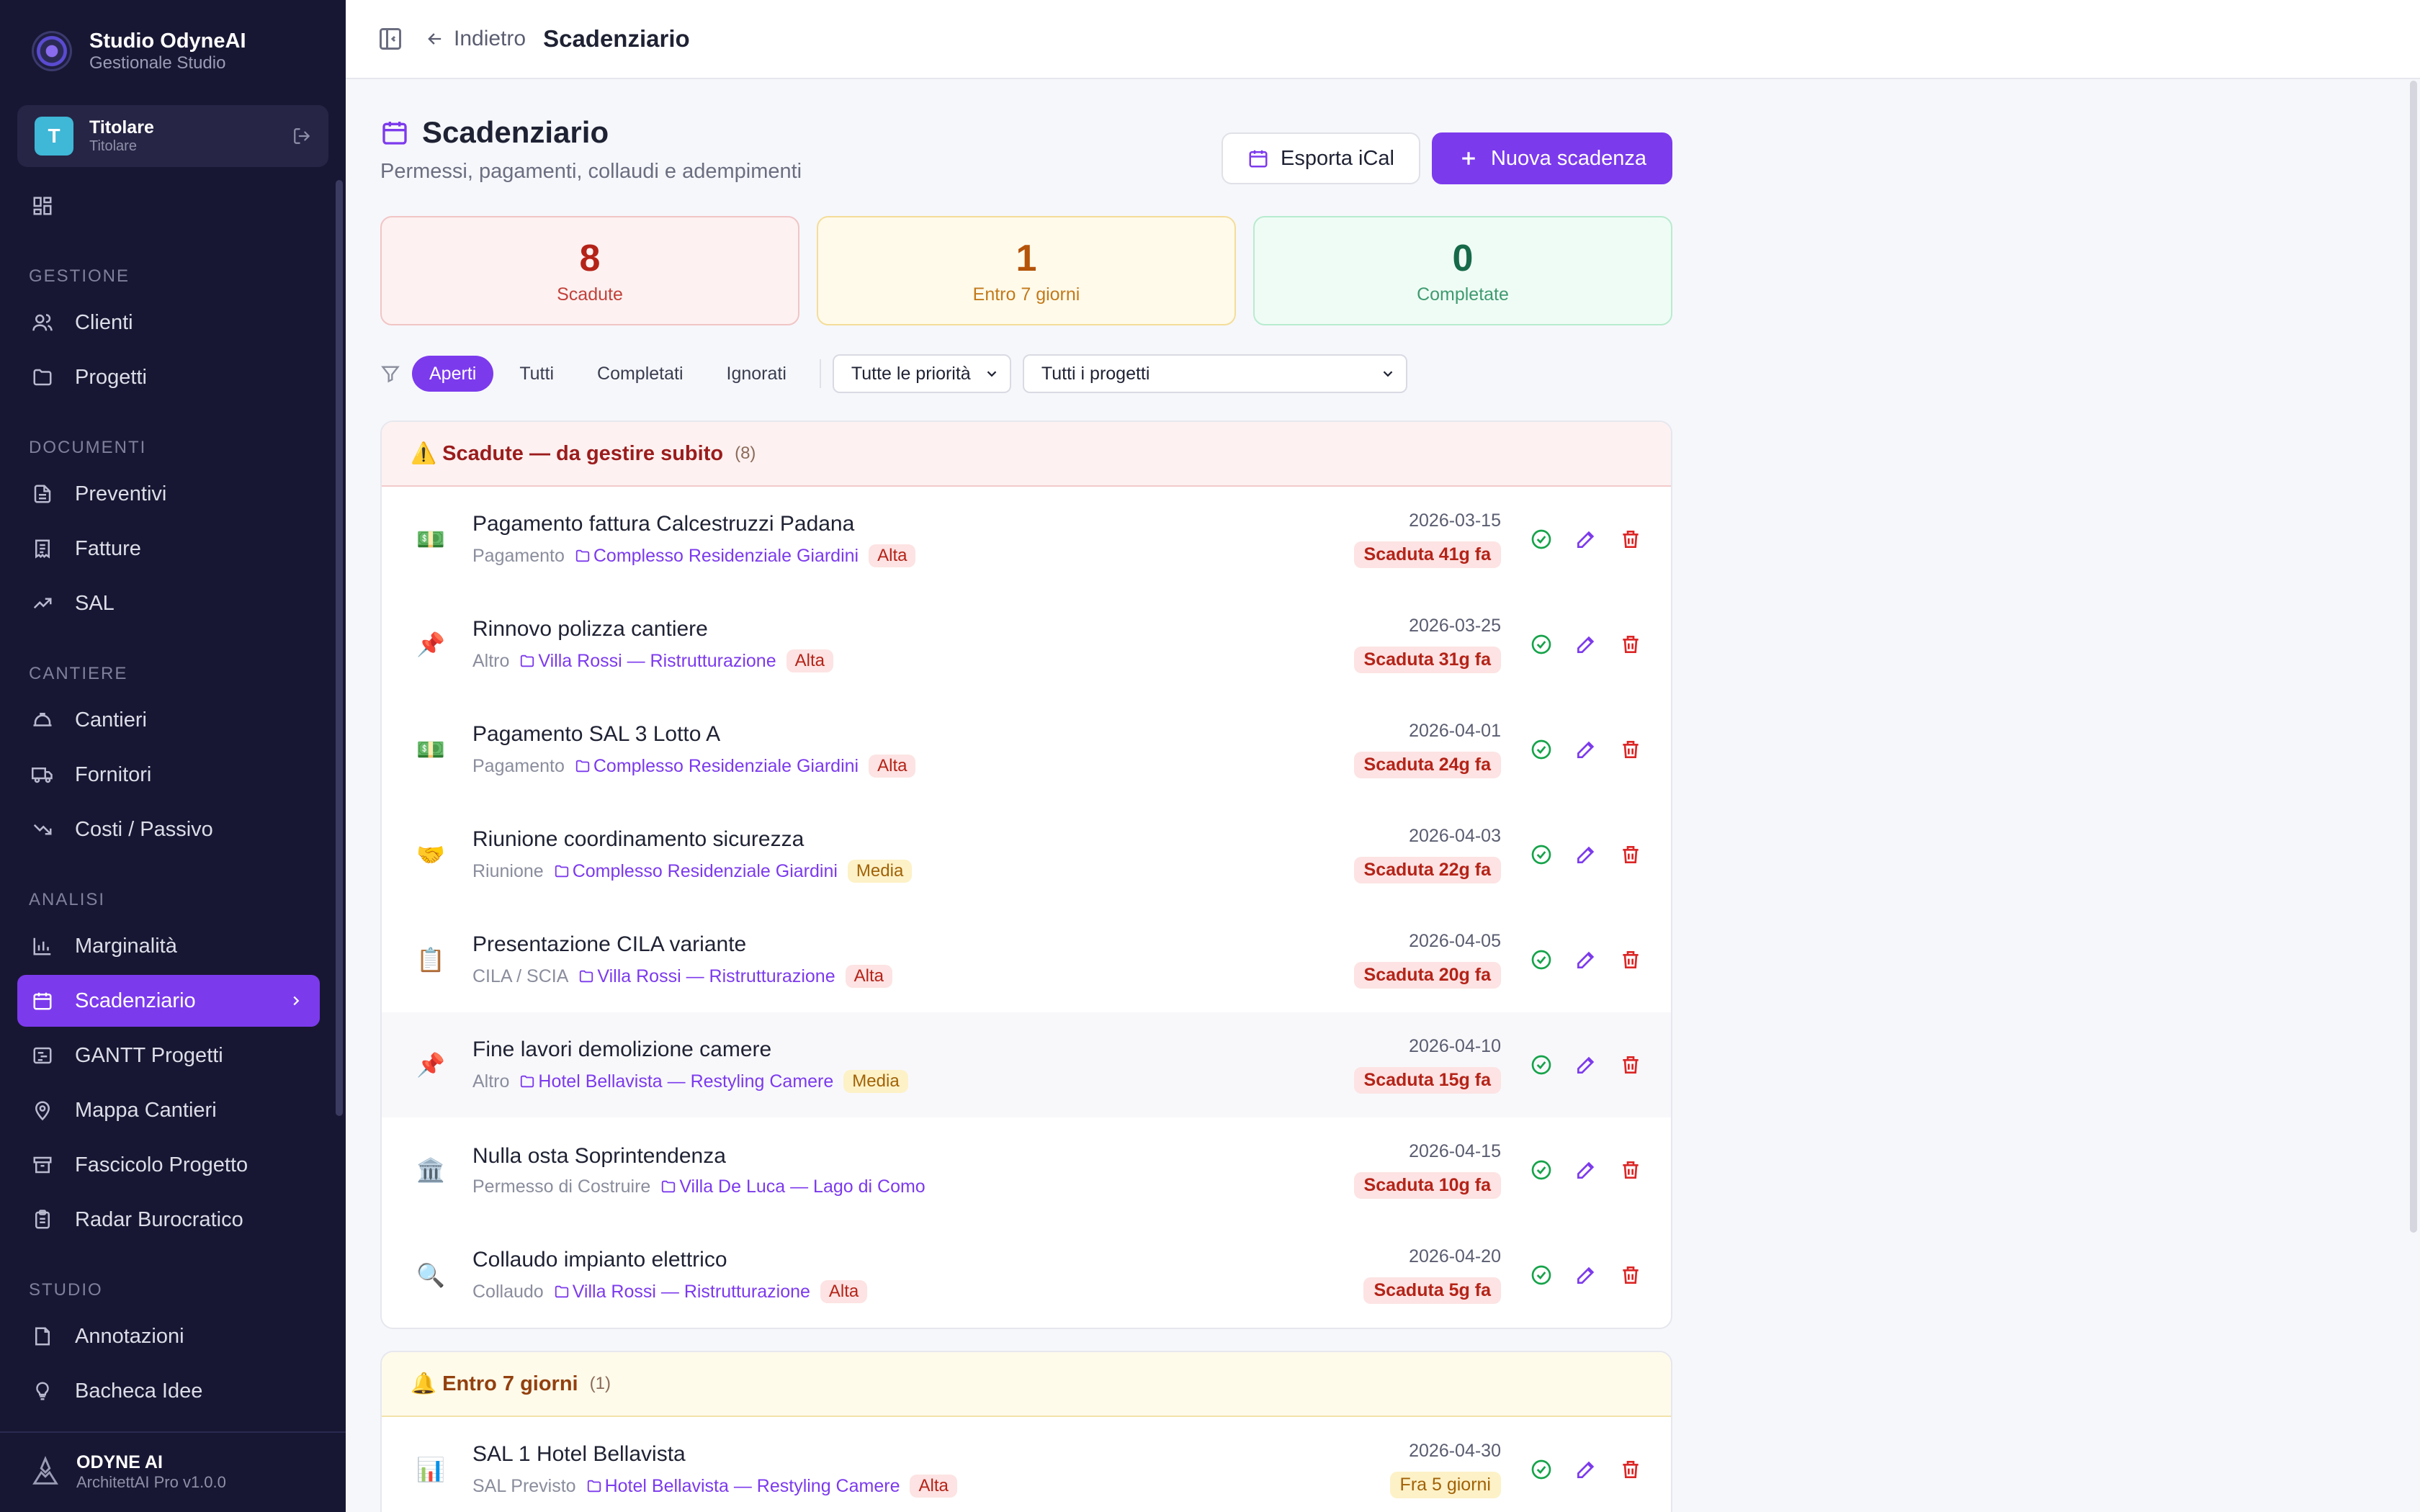  I want to click on sidebar-item-fatture: Fatture, so click(168, 549).